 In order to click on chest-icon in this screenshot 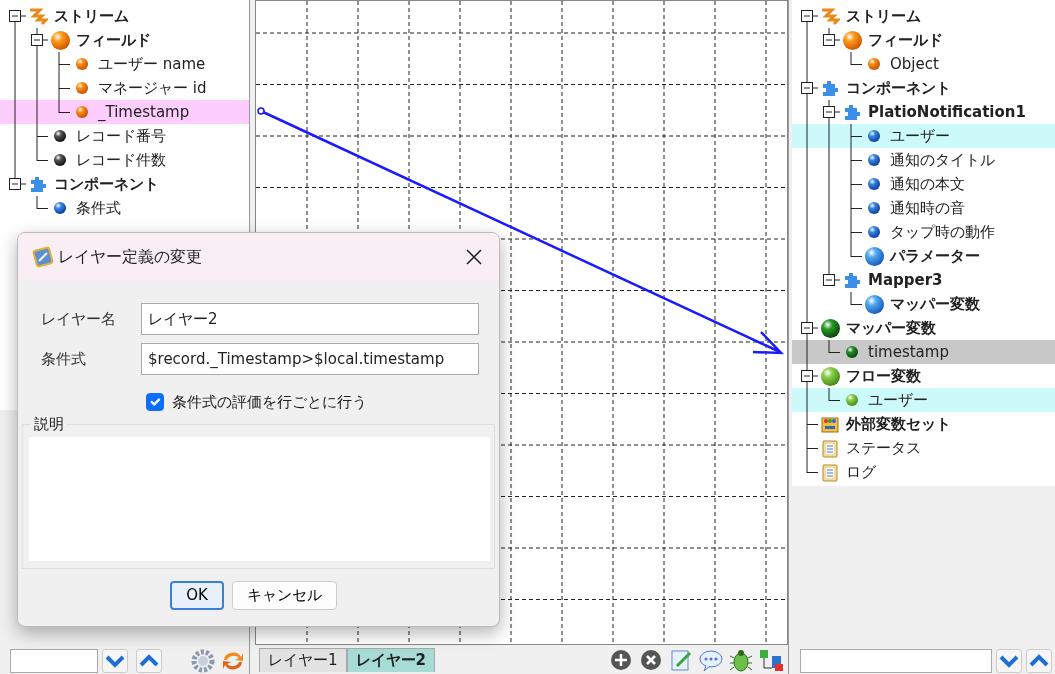, I will do `click(830, 424)`.